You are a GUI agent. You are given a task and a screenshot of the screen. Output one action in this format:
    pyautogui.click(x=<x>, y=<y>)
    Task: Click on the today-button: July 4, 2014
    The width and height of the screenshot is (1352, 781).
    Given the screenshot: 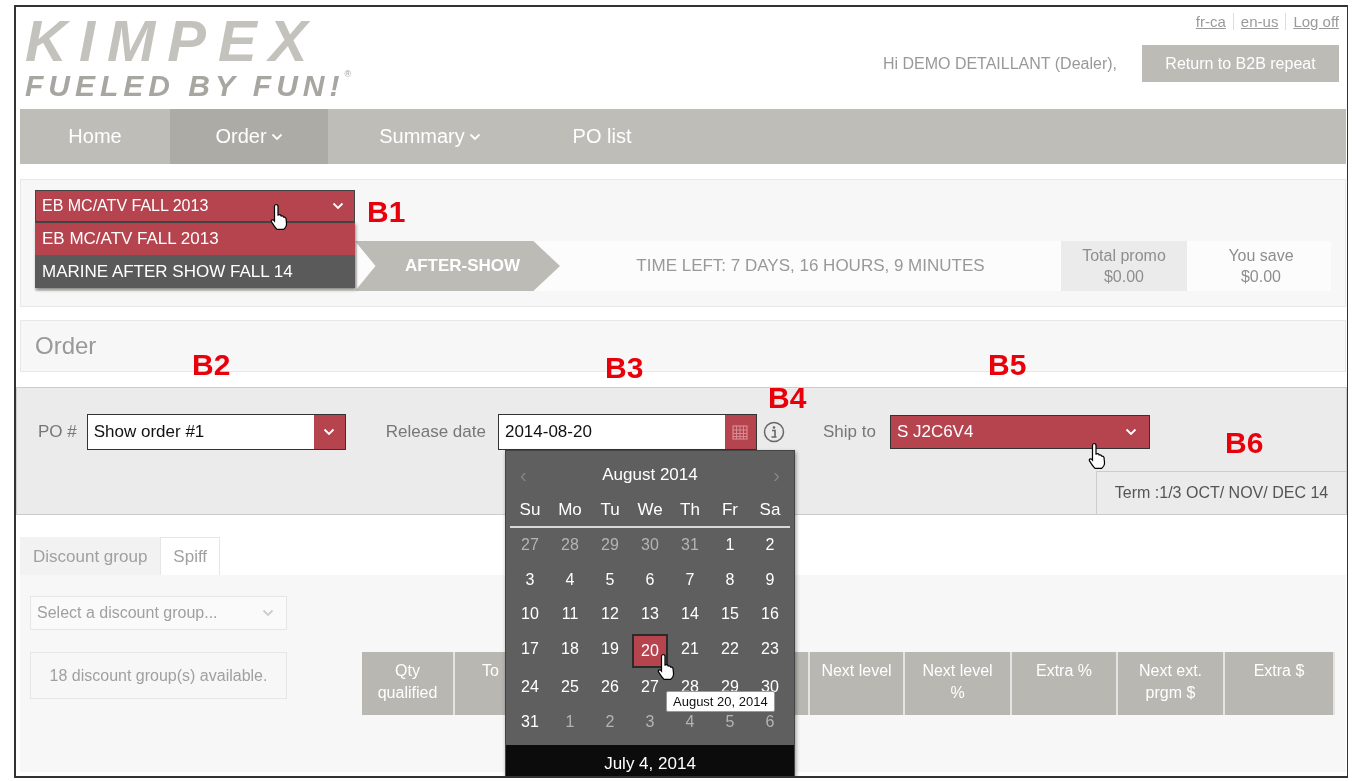 What is the action you would take?
    pyautogui.click(x=650, y=760)
    